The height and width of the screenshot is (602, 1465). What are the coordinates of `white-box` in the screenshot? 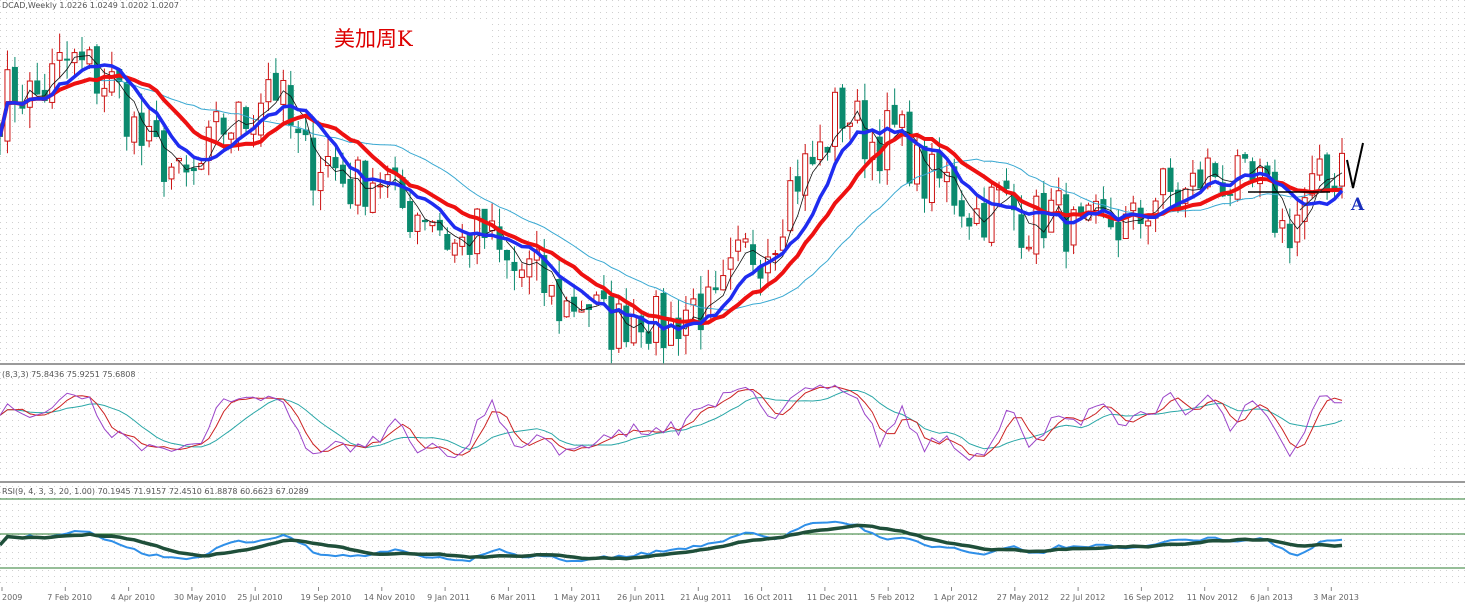 It's located at (1396, 447).